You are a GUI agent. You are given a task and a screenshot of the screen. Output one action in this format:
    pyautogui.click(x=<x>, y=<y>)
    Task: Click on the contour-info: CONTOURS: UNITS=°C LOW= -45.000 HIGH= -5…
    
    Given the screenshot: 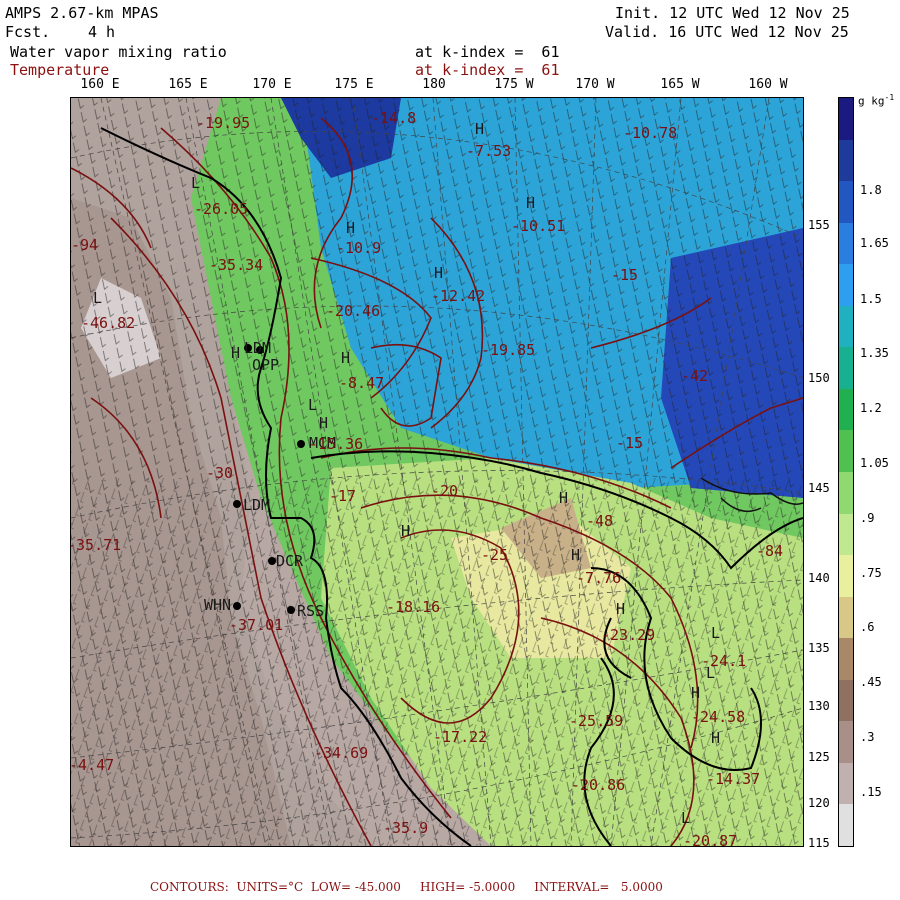 What is the action you would take?
    pyautogui.click(x=406, y=887)
    